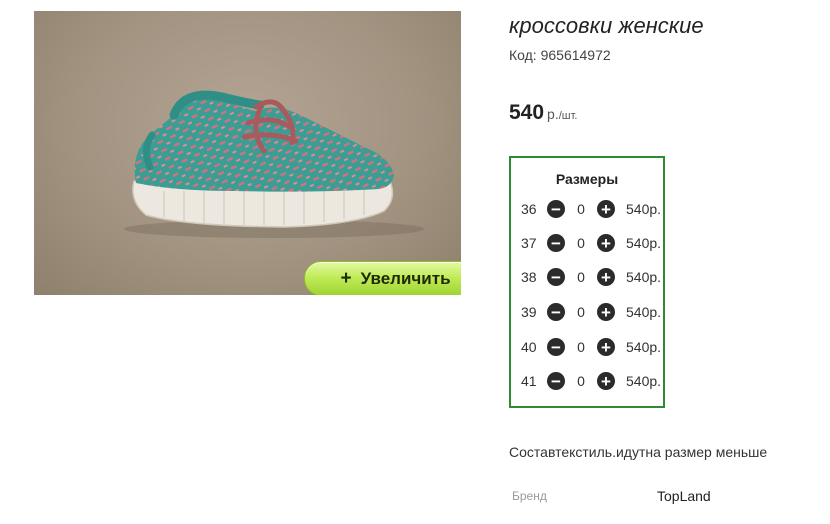 This screenshot has height=524, width=830. What do you see at coordinates (529, 277) in the screenshot?
I see `size-number: 38` at bounding box center [529, 277].